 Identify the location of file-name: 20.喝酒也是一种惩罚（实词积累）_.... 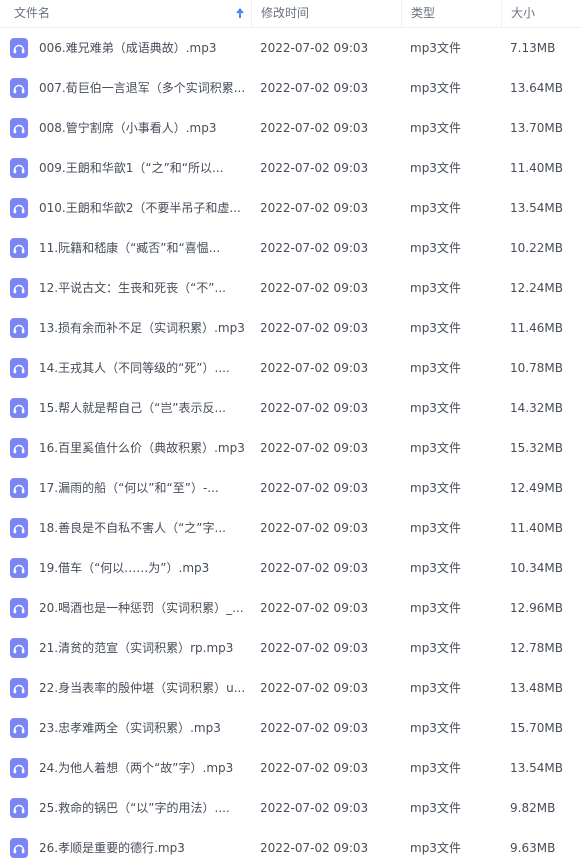
(144, 608).